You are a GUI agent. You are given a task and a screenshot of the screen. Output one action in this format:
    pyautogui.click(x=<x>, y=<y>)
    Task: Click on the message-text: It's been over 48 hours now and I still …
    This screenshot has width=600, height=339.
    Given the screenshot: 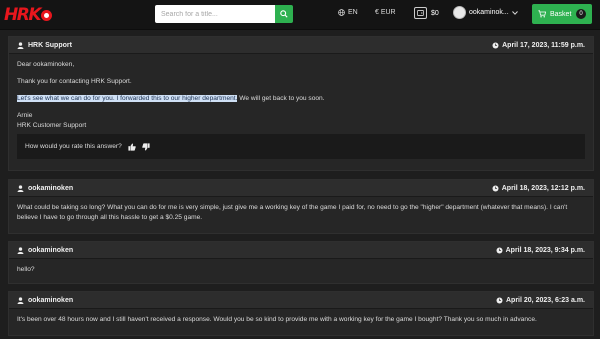 What is the action you would take?
    pyautogui.click(x=277, y=319)
    